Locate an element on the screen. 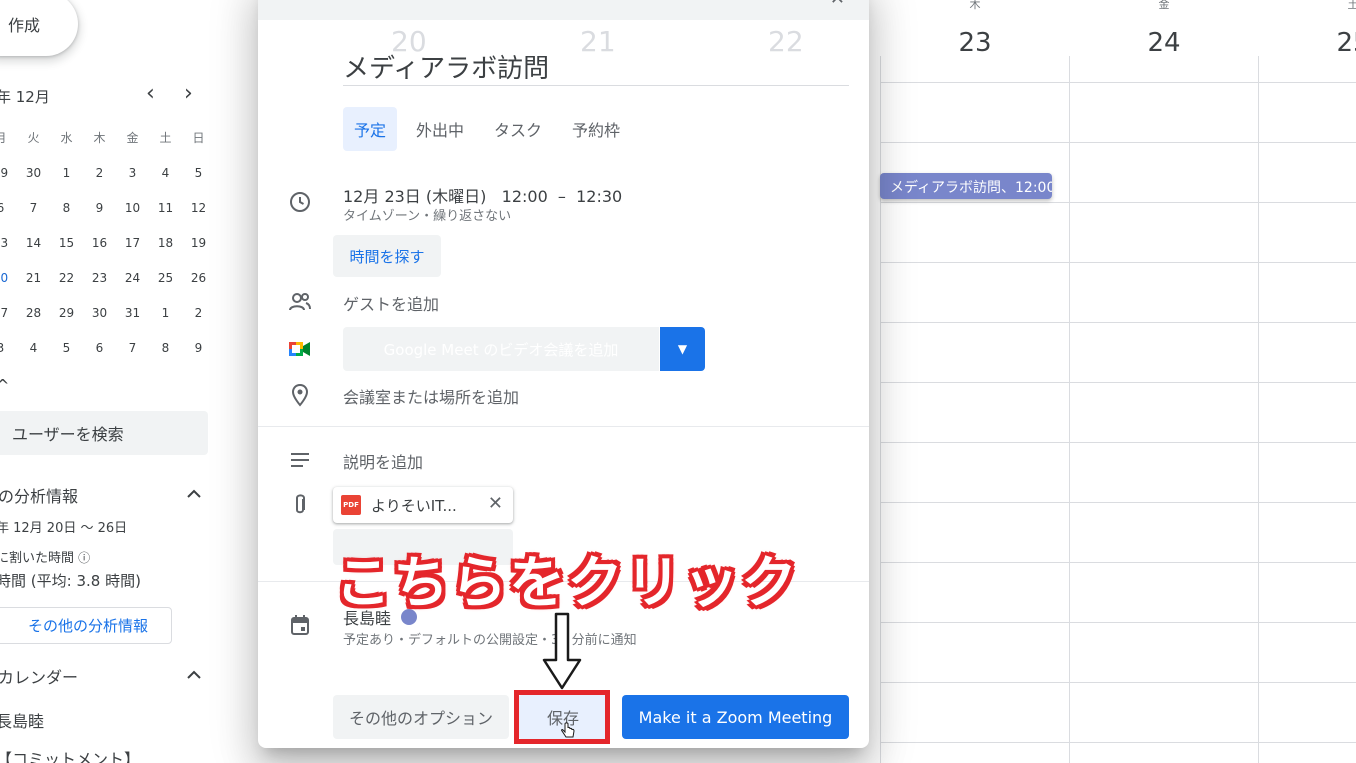  mini-calendar-day: 18 is located at coordinates (165, 243).